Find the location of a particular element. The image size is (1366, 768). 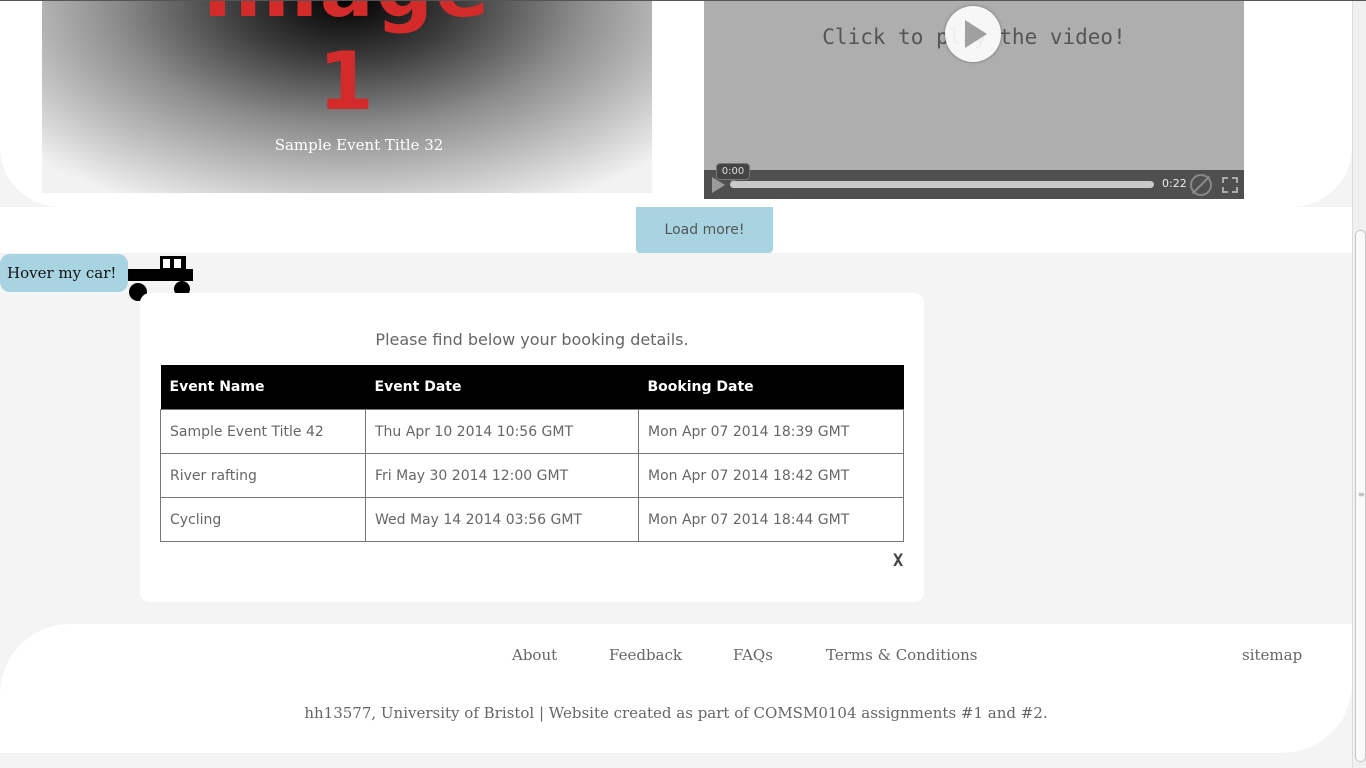

event-image: Image 1 Sample Event Title 32 is located at coordinates (347, 96).